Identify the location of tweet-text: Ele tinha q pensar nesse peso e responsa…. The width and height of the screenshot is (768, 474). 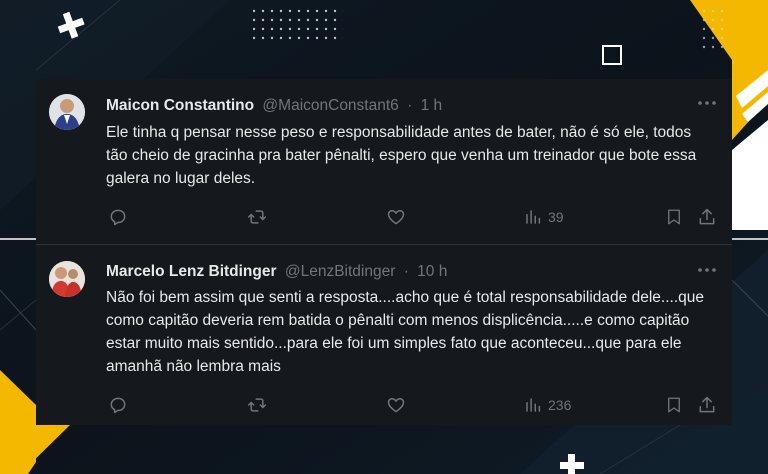
(401, 155).